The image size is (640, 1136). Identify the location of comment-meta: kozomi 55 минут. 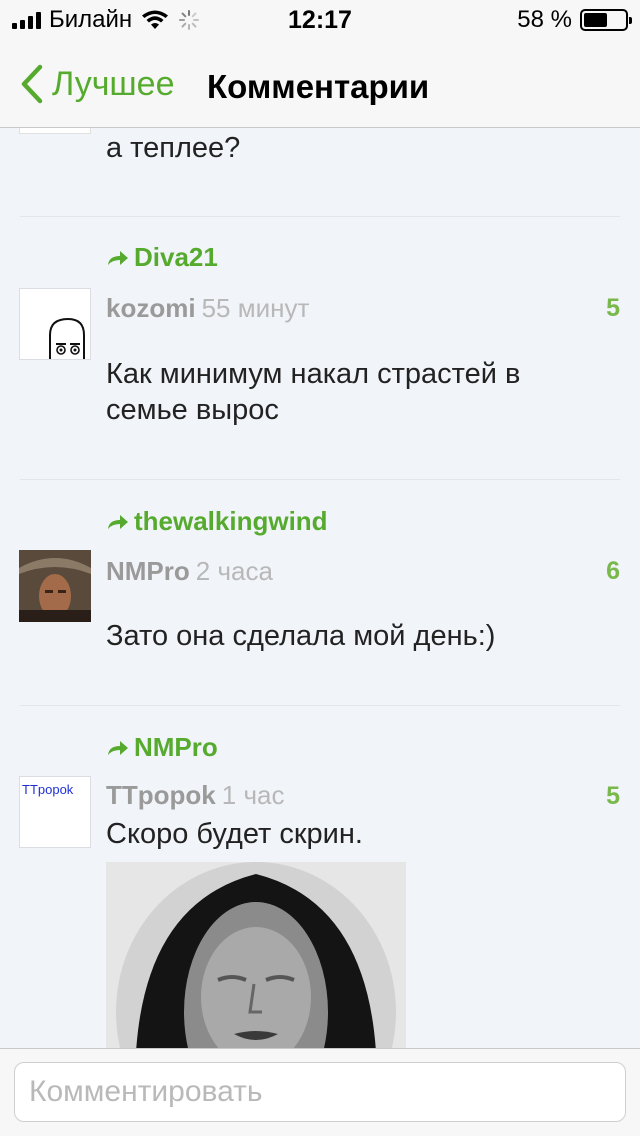
(207, 308).